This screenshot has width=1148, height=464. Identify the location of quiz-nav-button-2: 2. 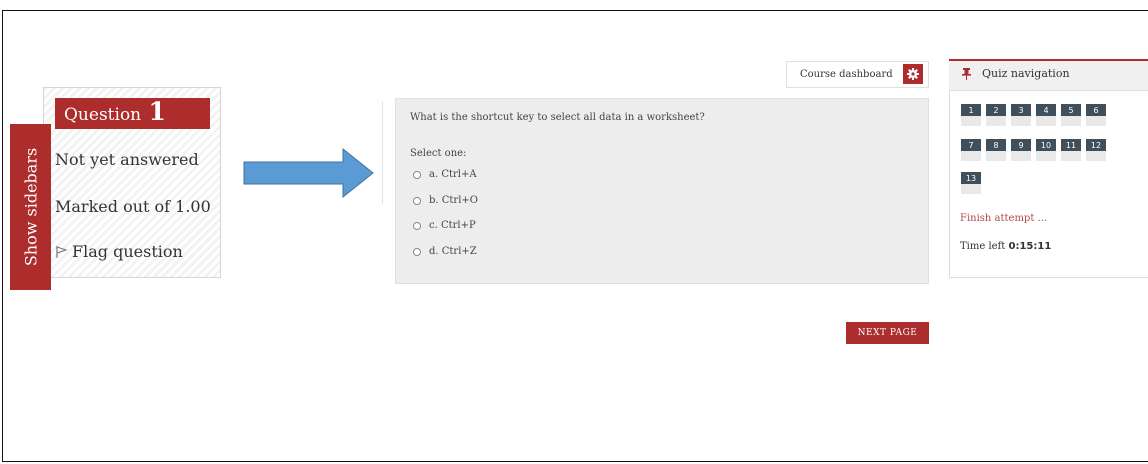
(996, 115).